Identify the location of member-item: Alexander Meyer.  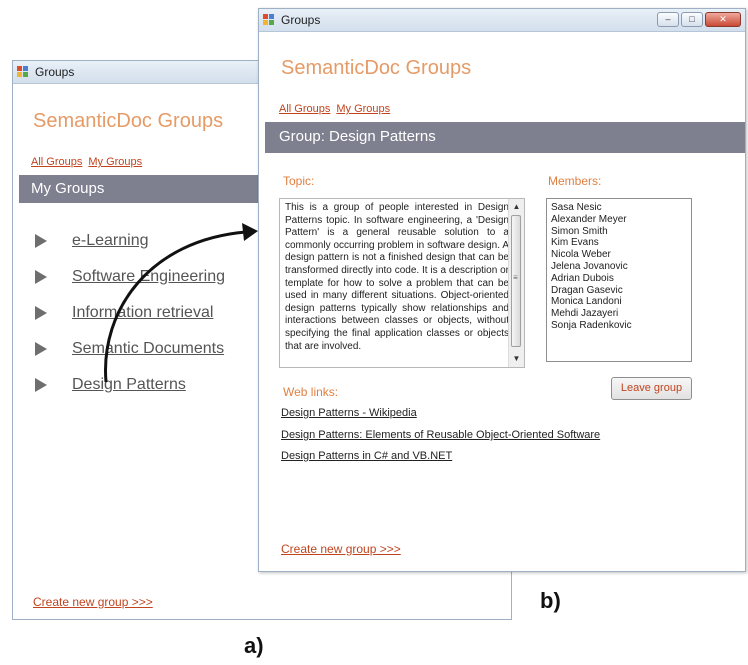
(621, 220).